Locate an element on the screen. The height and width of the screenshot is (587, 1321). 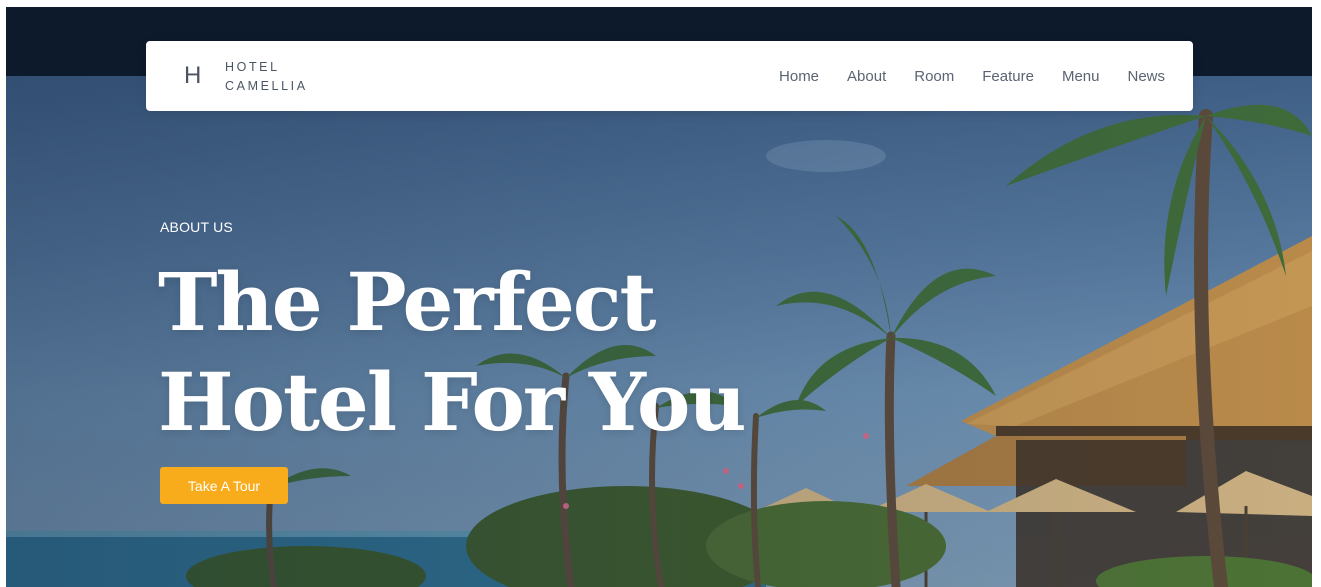
take-a-tour-button: Take A Tour is located at coordinates (224, 485).